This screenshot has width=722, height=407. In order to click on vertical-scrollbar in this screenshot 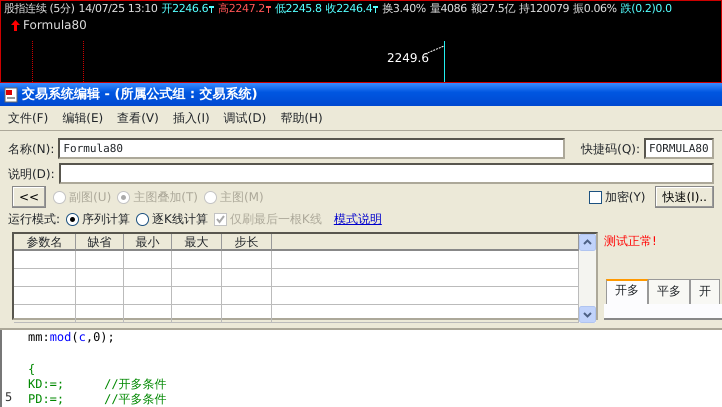, I will do `click(587, 278)`.